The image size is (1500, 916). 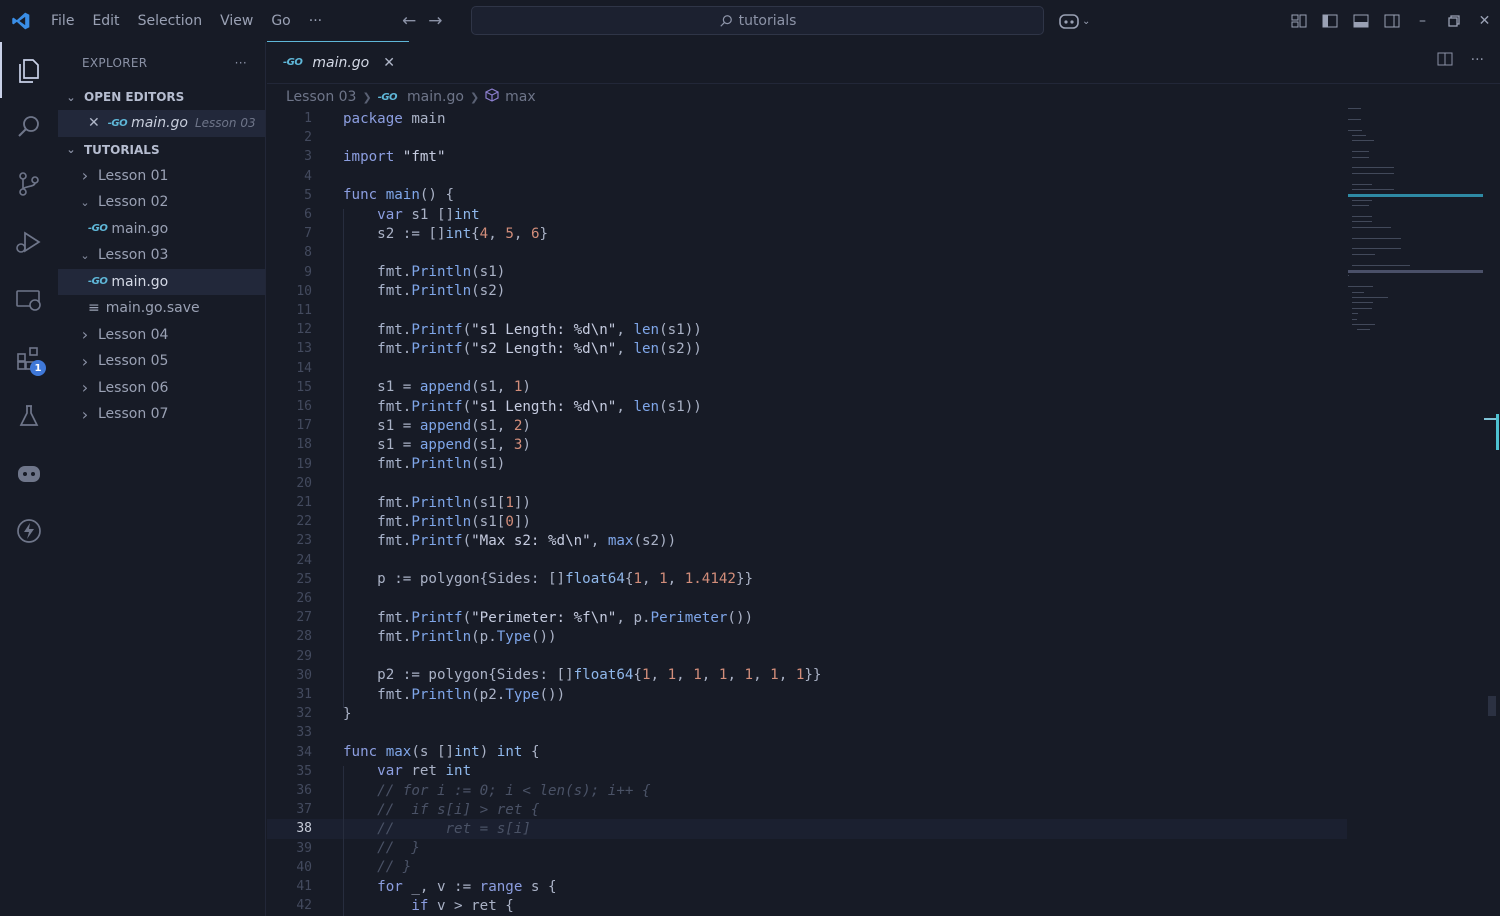 I want to click on back-arrow-icon: ←, so click(x=409, y=21).